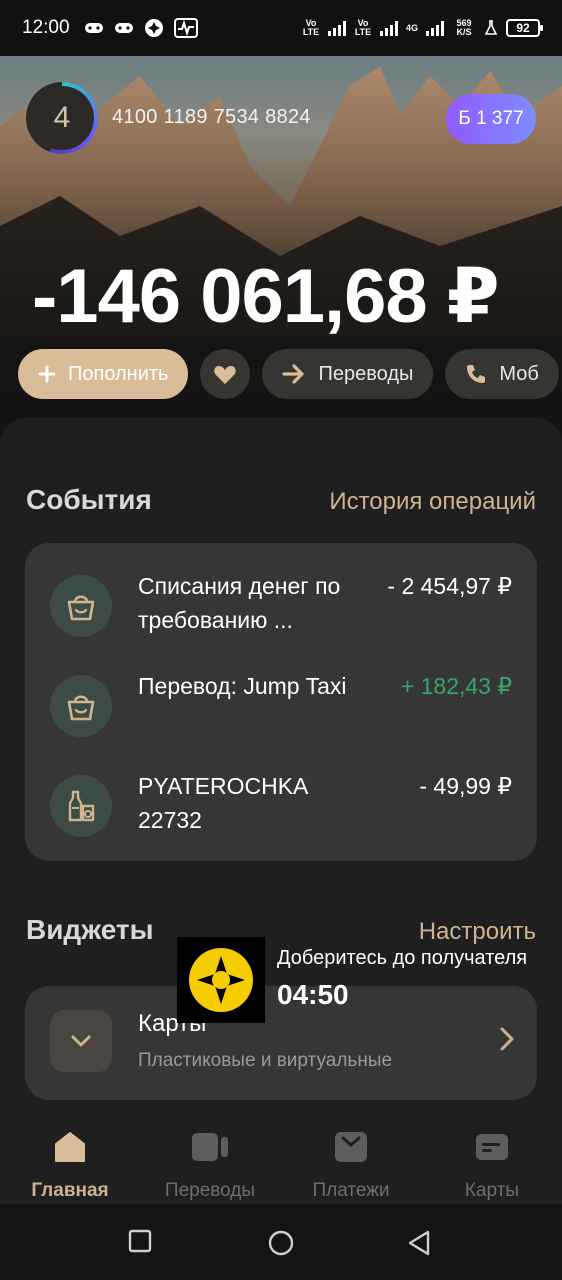 The width and height of the screenshot is (562, 1280). Describe the element at coordinates (432, 502) in the screenshot. I see `operations-history-link: История операций` at that location.